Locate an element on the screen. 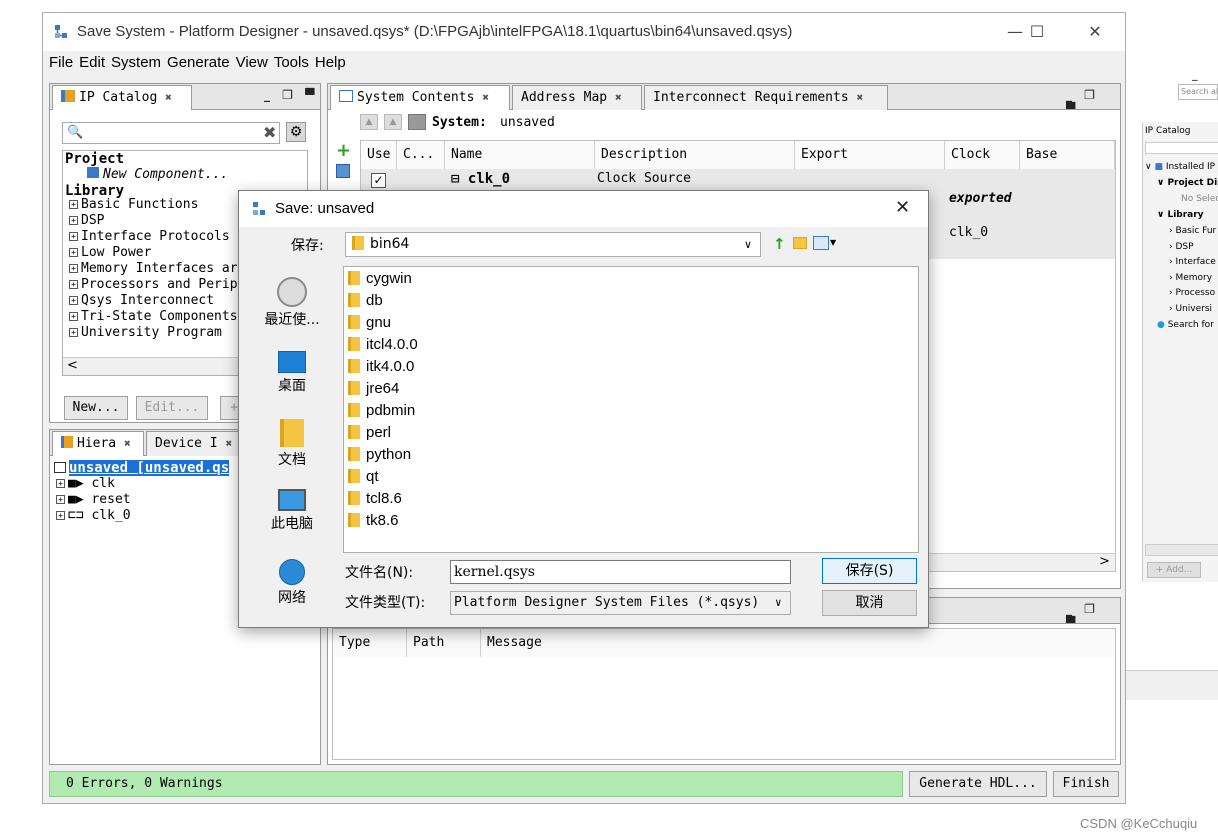 The image size is (1218, 840). finish-button: Finish is located at coordinates (1086, 784).